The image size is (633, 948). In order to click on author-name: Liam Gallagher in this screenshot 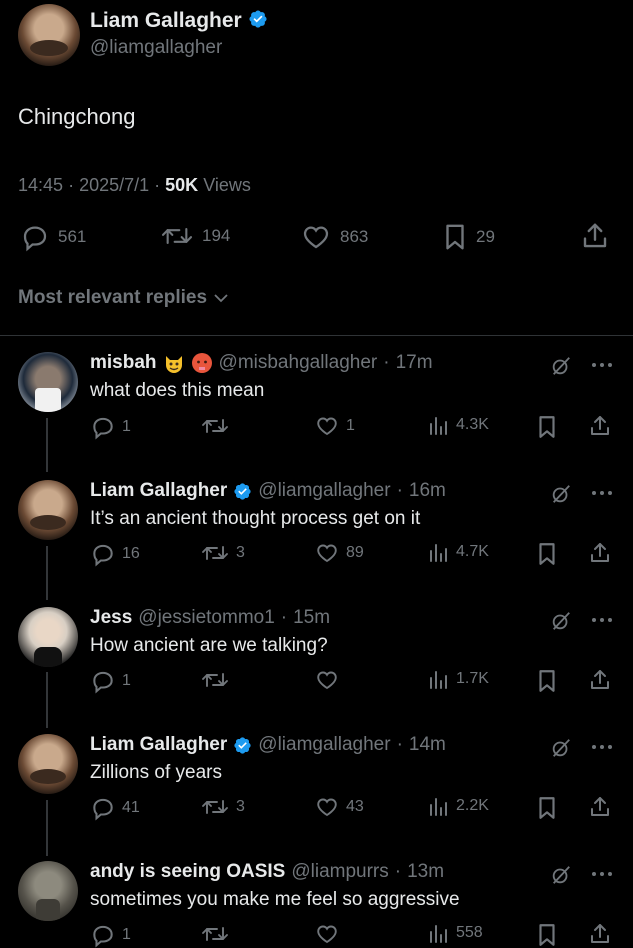, I will do `click(166, 20)`.